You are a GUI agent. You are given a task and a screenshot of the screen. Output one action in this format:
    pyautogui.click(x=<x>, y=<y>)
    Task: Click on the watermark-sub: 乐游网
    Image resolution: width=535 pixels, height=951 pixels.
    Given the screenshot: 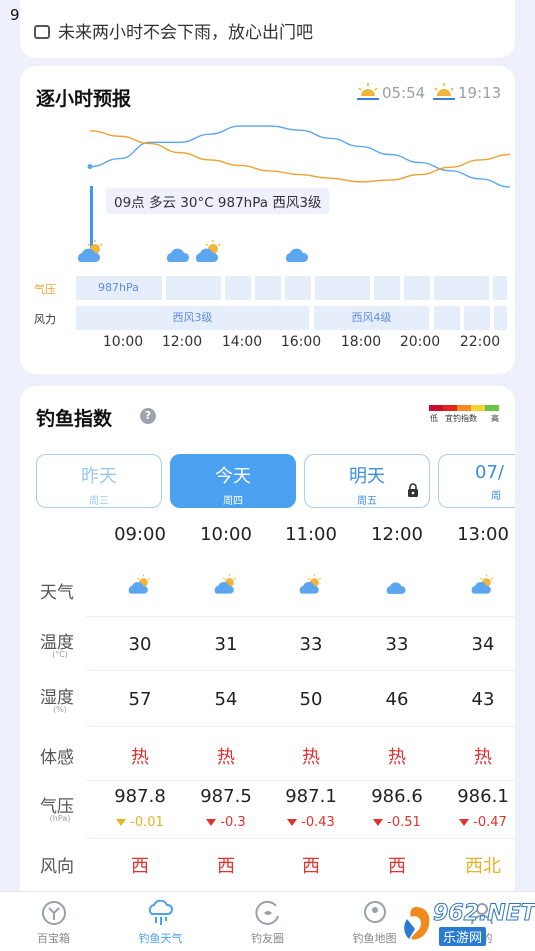 What is the action you would take?
    pyautogui.click(x=463, y=936)
    